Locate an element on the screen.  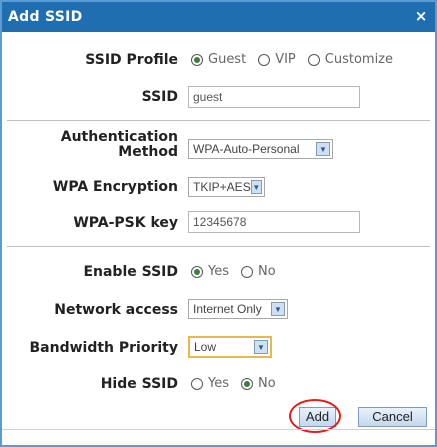
wpa-psk-key-label: WPA-PSK key is located at coordinates (125, 223).